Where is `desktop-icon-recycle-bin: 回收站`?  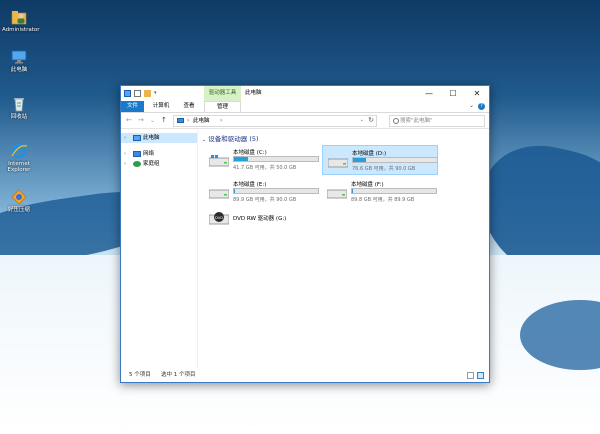
desktop-icon-recycle-bin: 回收站 is located at coordinates (19, 107).